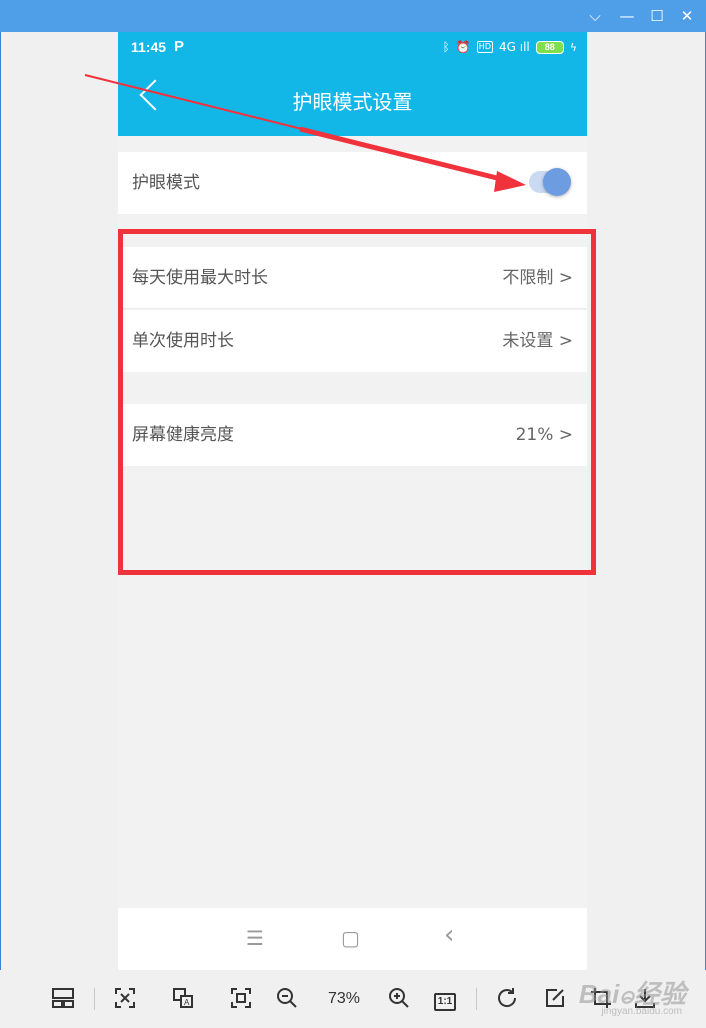  Describe the element at coordinates (641, 1011) in the screenshot. I see `watermark-url: jingyan.baidu.com` at that location.